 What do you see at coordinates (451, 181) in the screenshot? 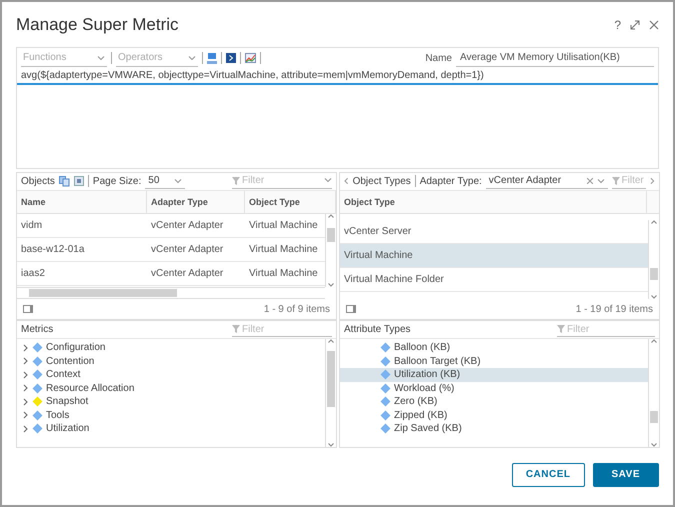
I see `adapter-type-label: Adapter Type:` at bounding box center [451, 181].